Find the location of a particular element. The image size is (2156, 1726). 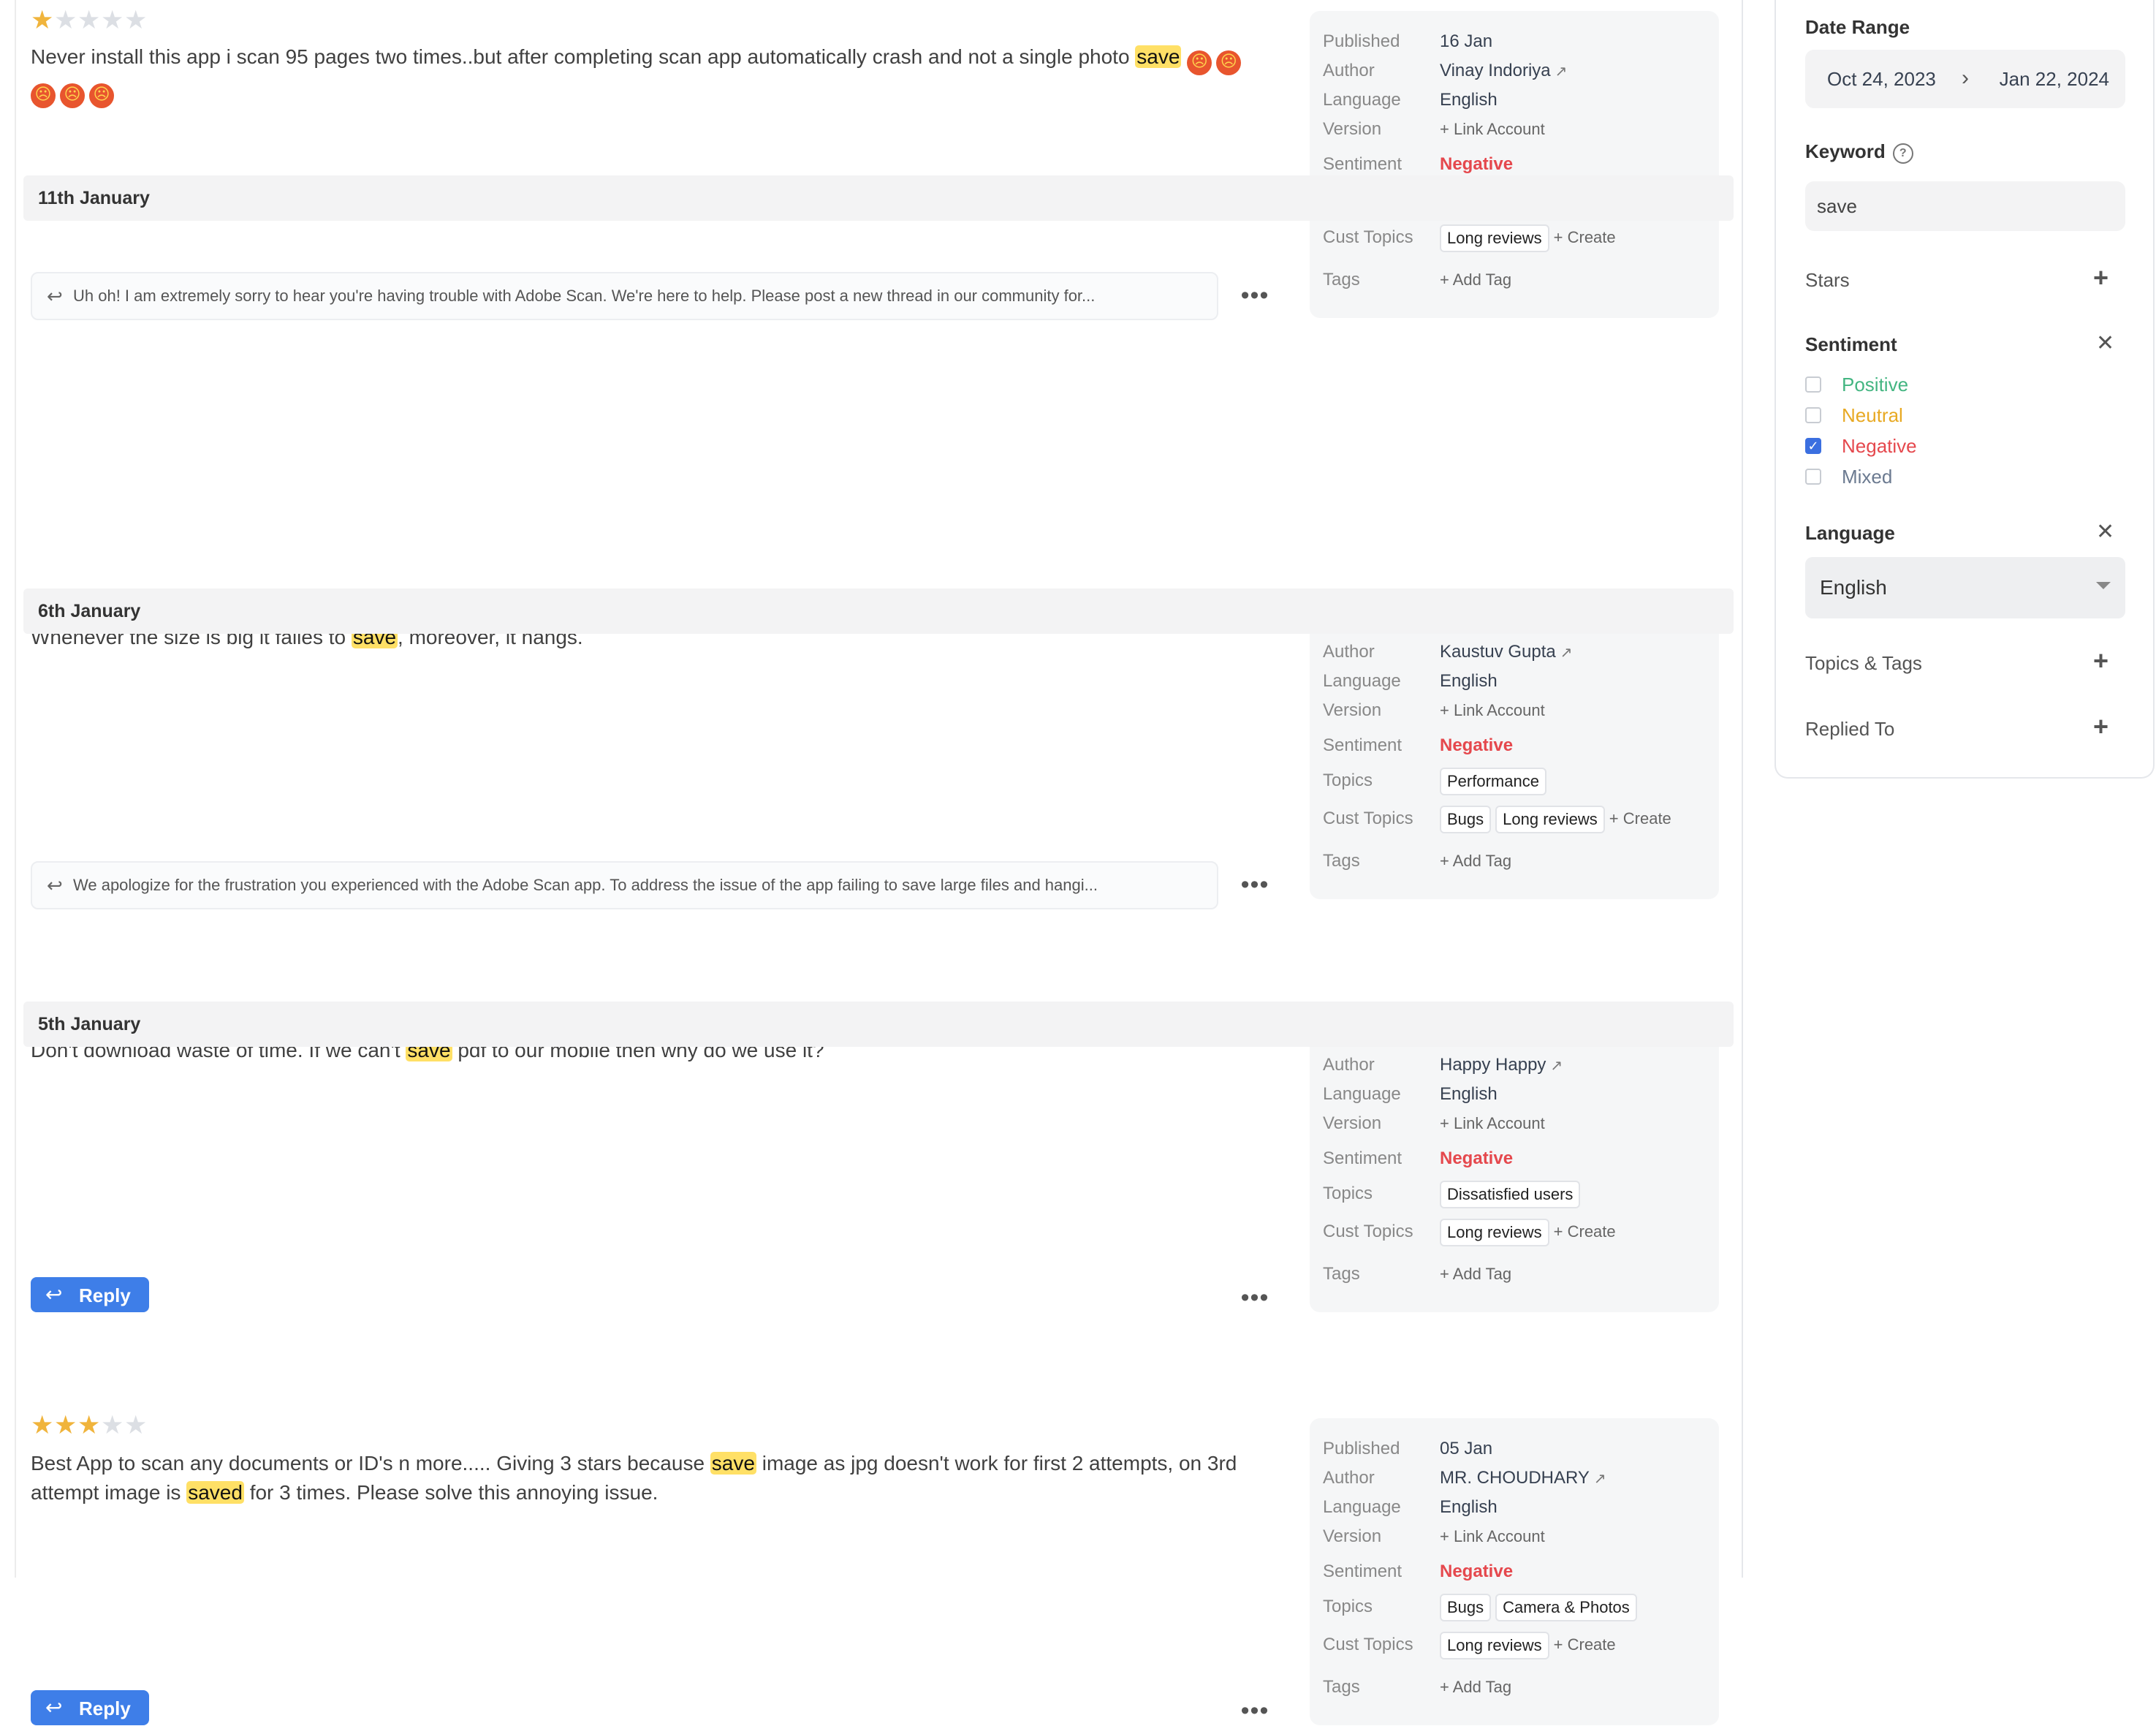

meta-value-tags: + Add Tag is located at coordinates (1475, 1688).